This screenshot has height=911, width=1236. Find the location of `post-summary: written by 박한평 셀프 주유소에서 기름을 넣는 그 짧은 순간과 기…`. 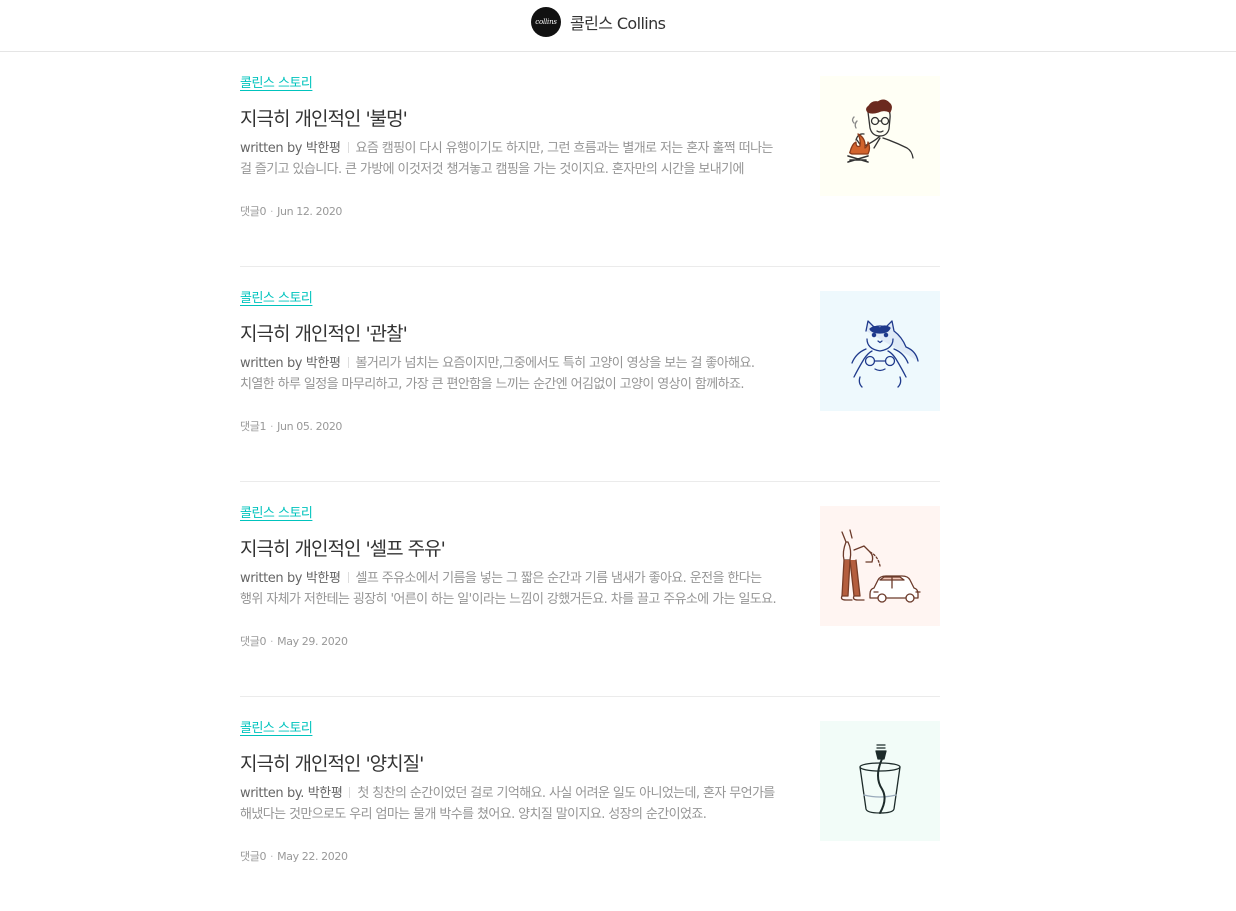

post-summary: written by 박한평 셀프 주유소에서 기름을 넣는 그 짧은 순간과 기… is located at coordinates (510, 589).